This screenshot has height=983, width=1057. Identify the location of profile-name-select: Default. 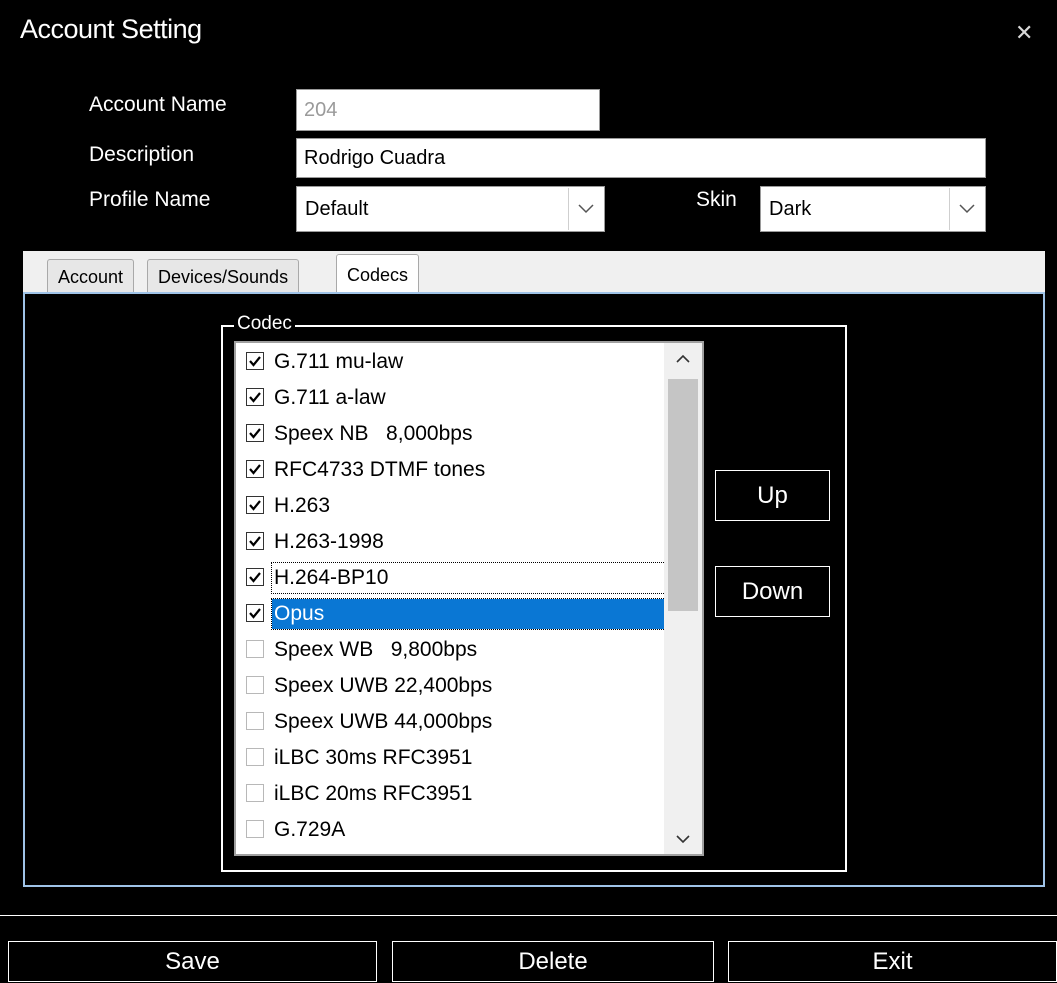
(450, 209).